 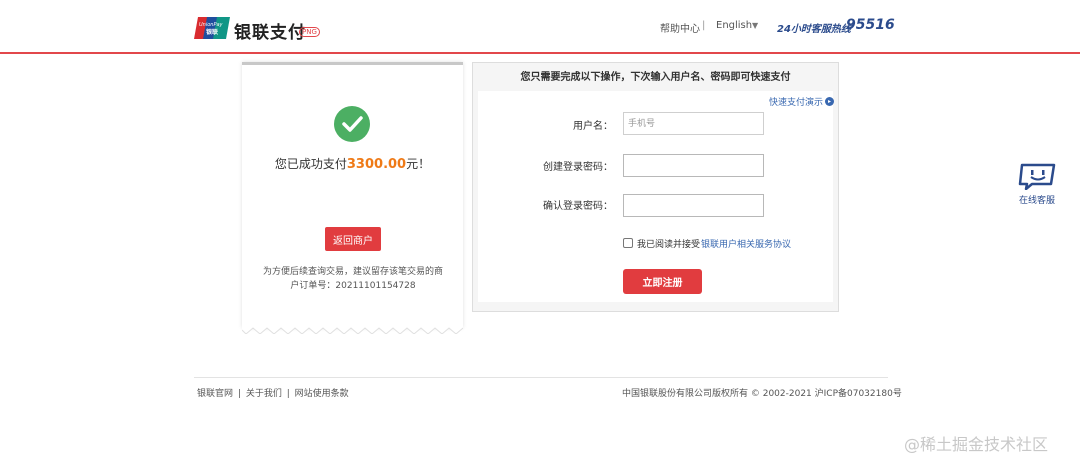 I want to click on agreement-checkbox, so click(x=628, y=243).